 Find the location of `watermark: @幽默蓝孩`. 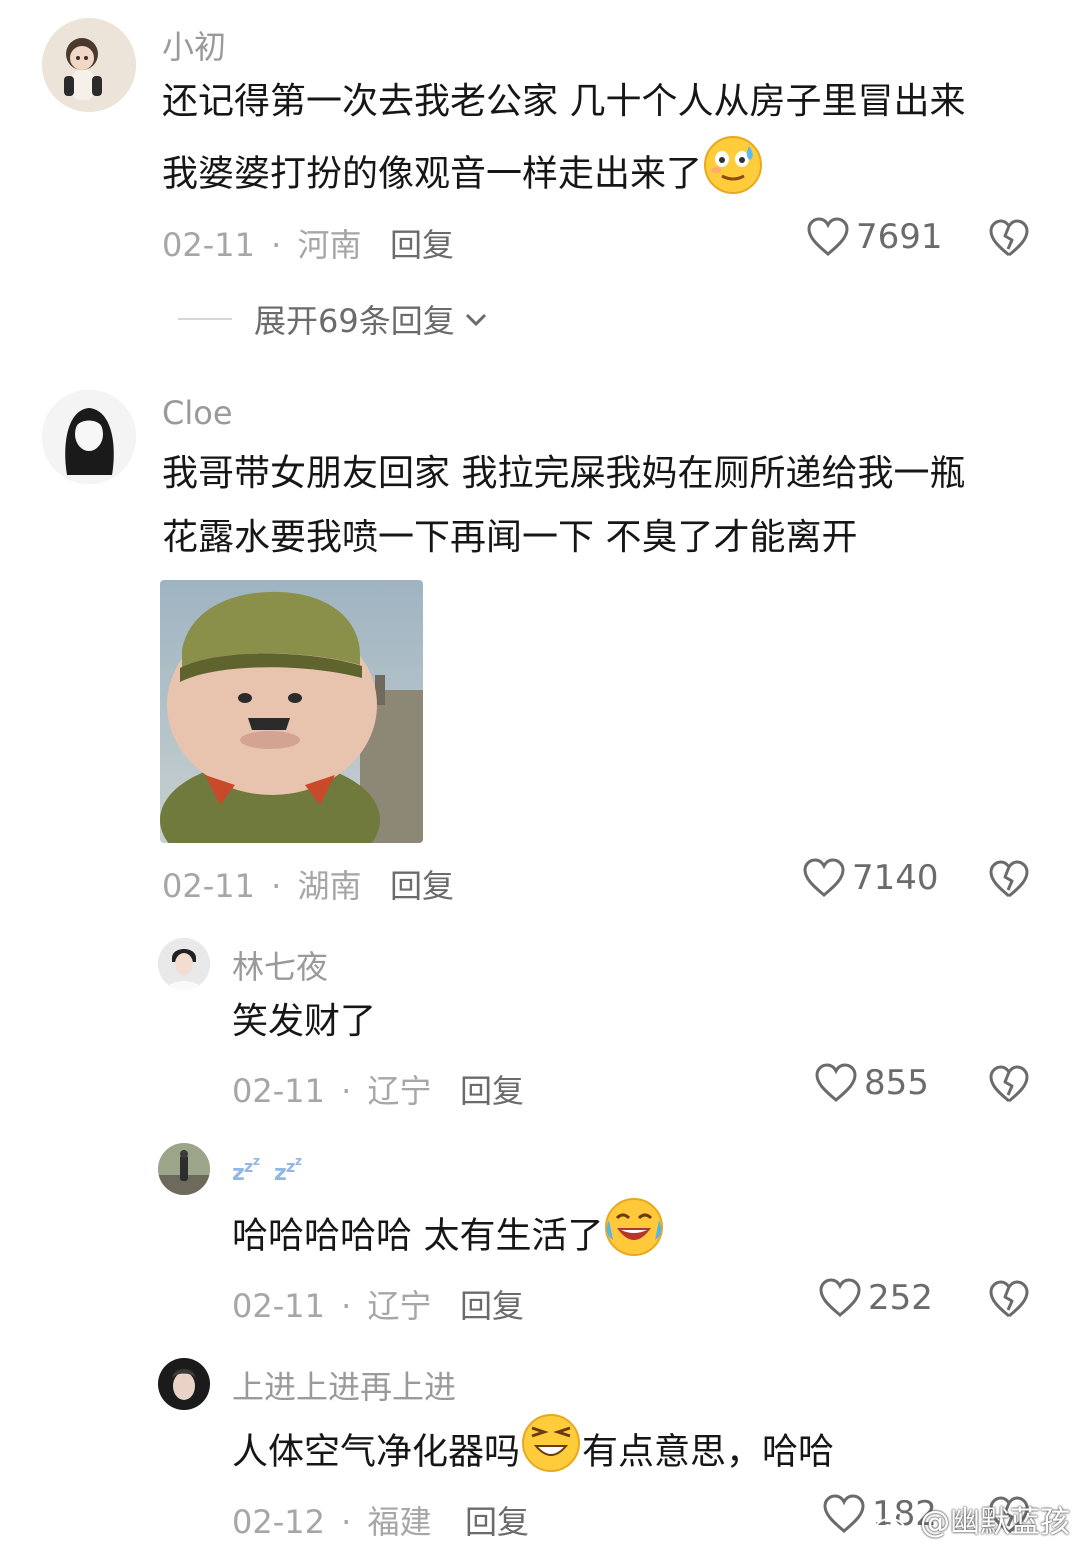

watermark: @幽默蓝孩 is located at coordinates (972, 1519).